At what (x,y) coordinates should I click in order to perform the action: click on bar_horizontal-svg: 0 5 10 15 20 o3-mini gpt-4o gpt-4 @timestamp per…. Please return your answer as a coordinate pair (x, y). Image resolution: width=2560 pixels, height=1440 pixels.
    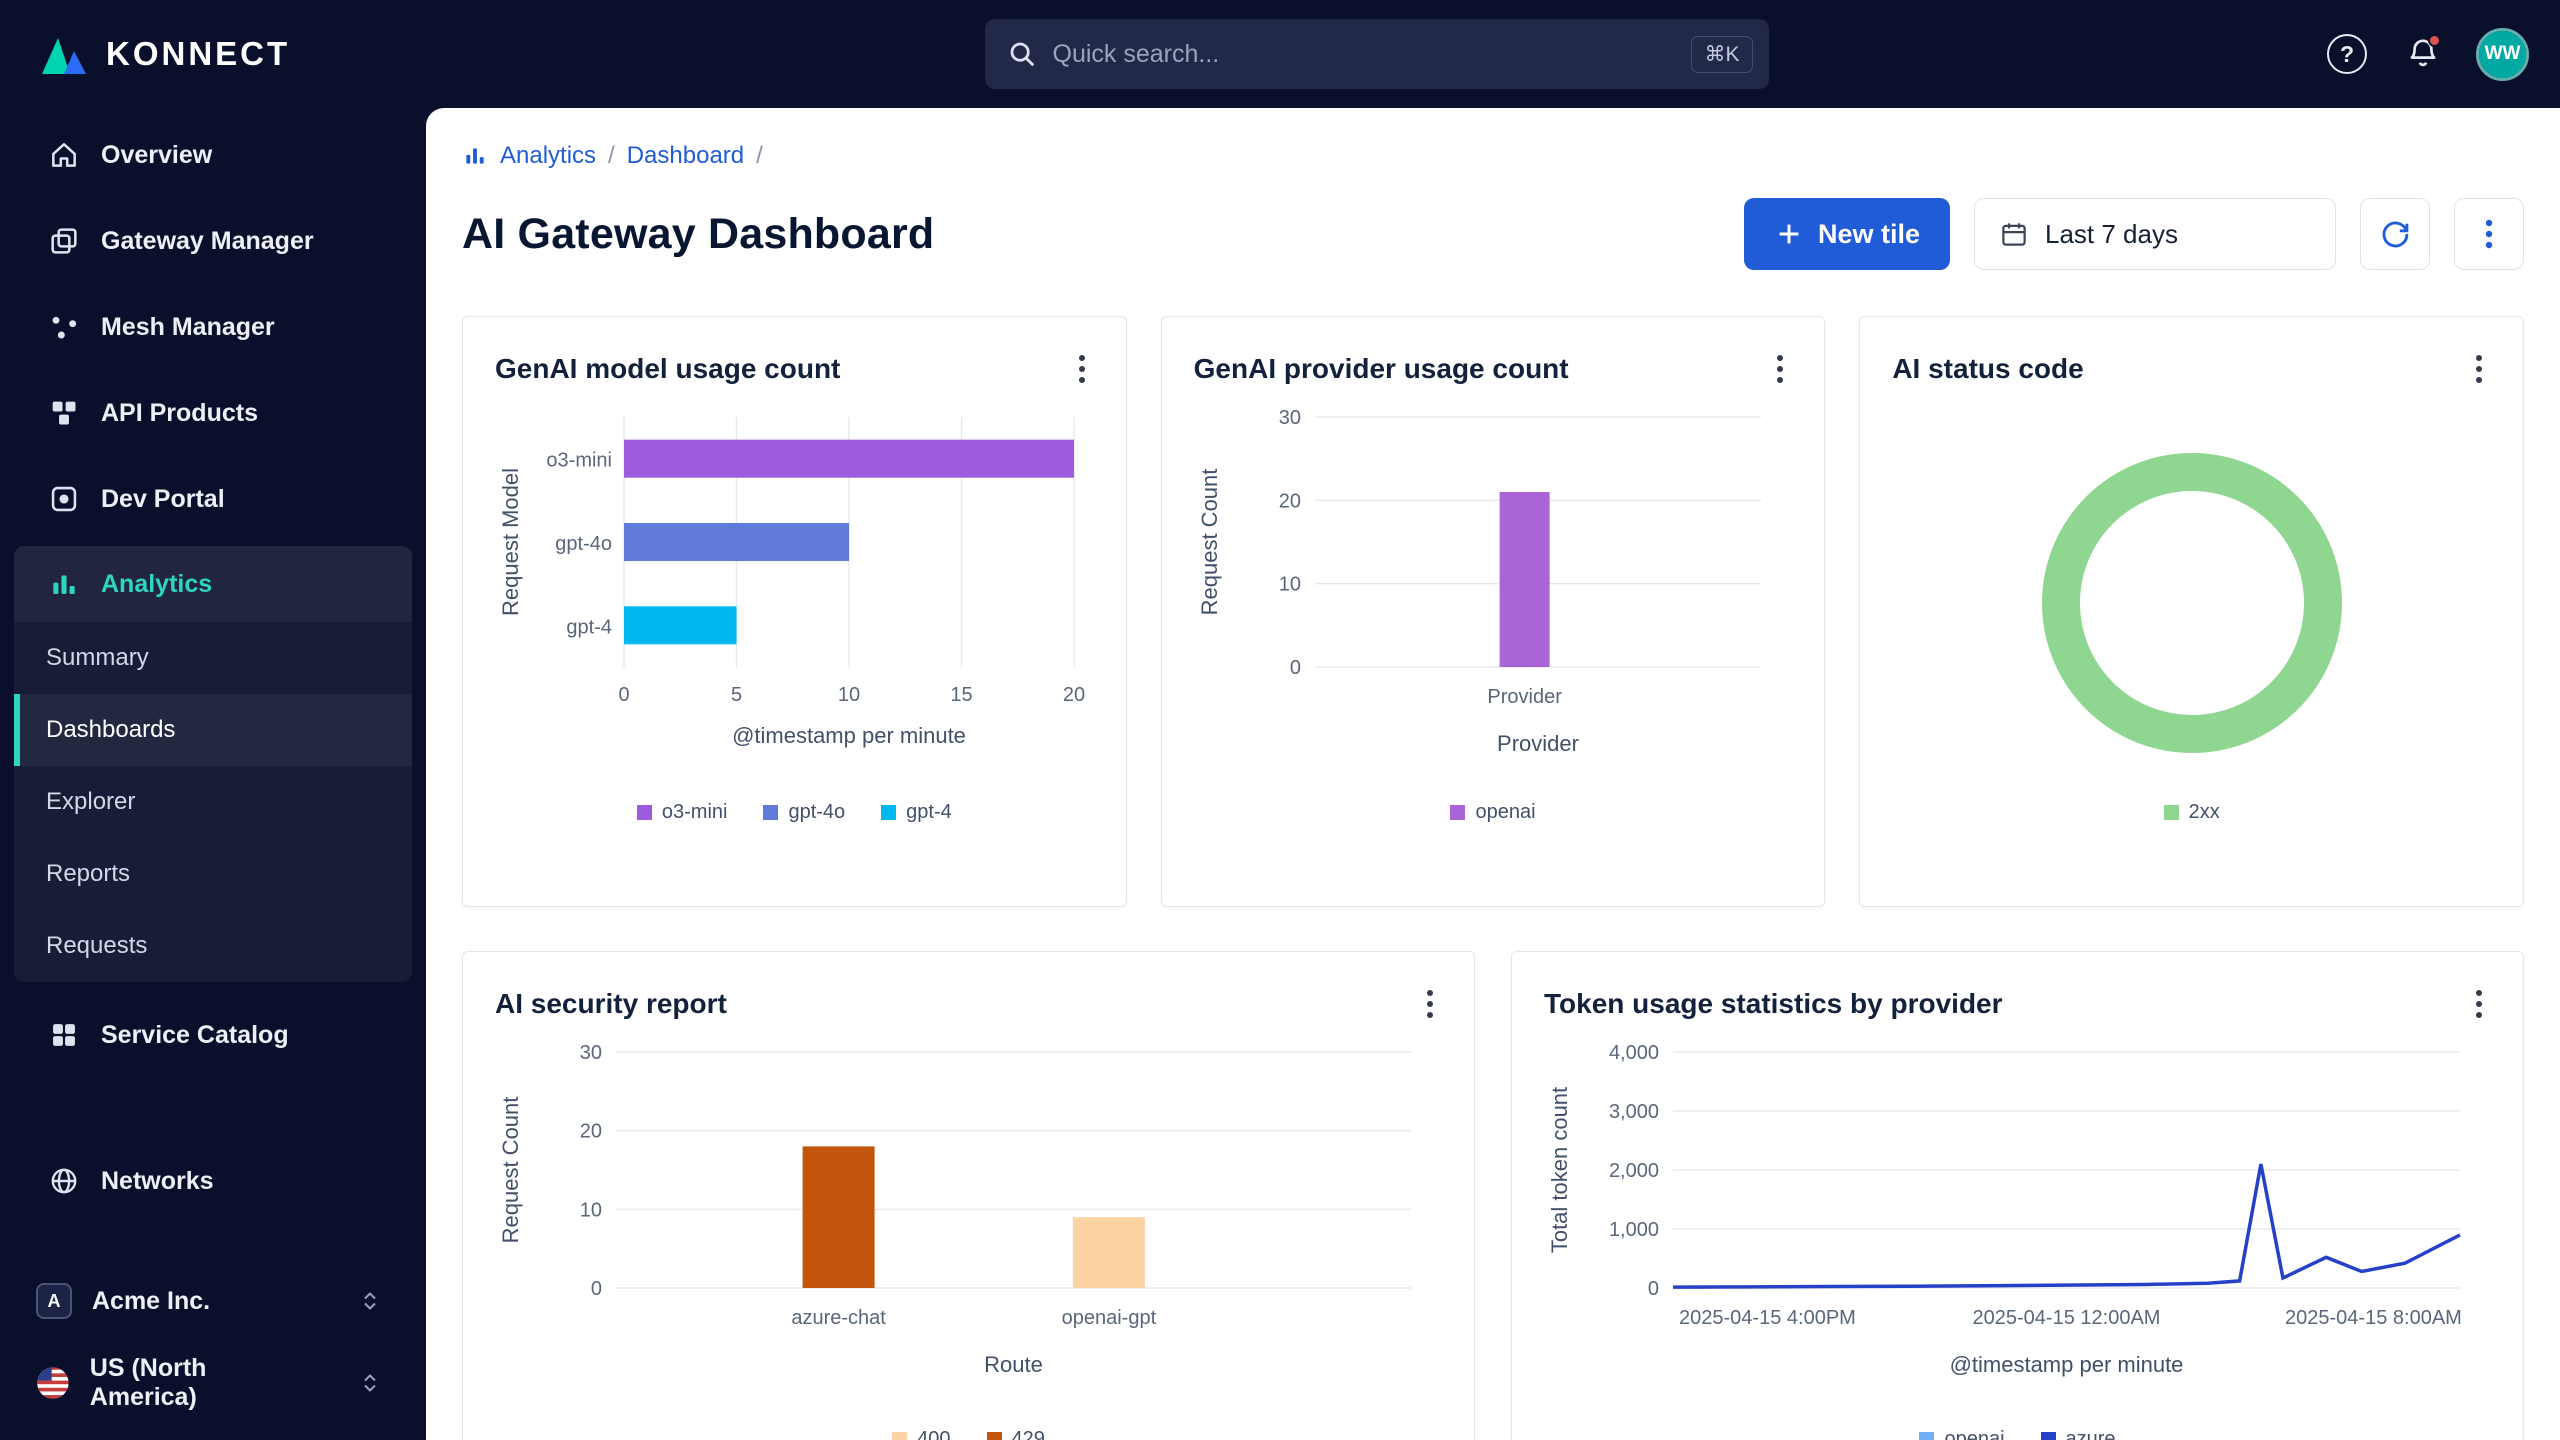
    Looking at the image, I should click on (791, 582).